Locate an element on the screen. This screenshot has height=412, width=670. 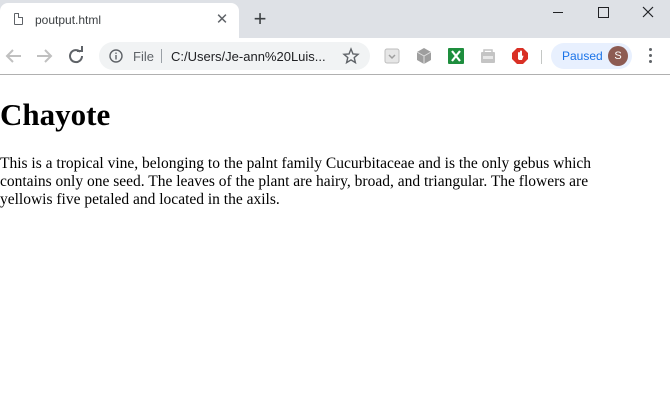
star-icon is located at coordinates (351, 56).